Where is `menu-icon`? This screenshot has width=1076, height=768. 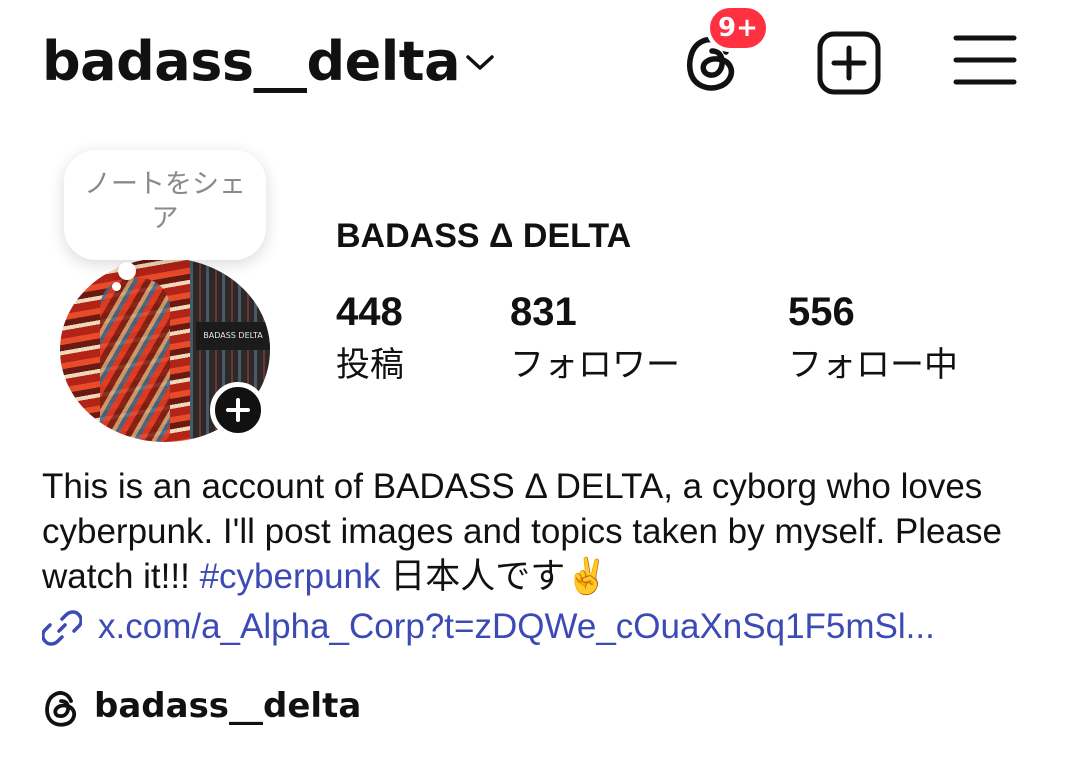 menu-icon is located at coordinates (985, 60).